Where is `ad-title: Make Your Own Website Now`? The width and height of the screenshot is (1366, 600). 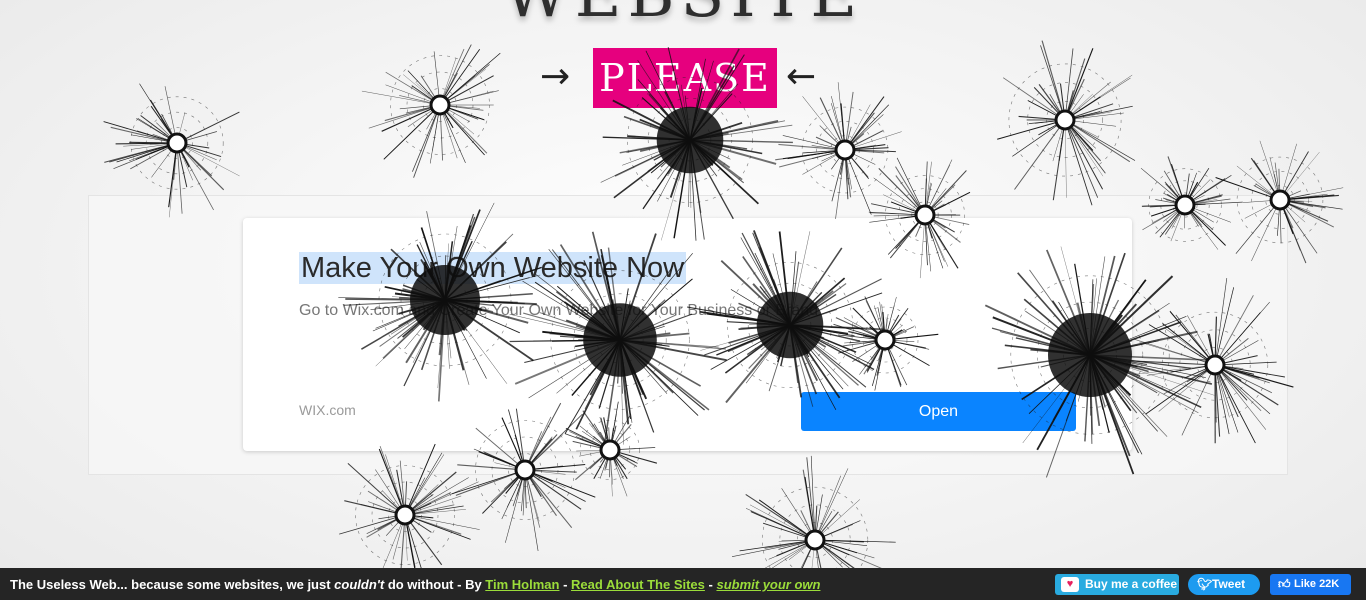
ad-title: Make Your Own Website Now is located at coordinates (493, 268).